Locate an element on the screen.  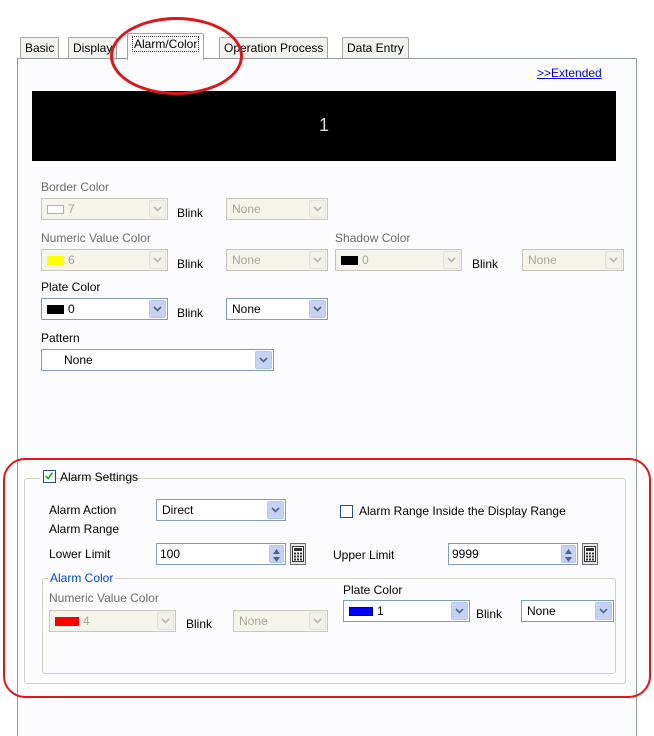
pattern-select: None is located at coordinates (157, 360).